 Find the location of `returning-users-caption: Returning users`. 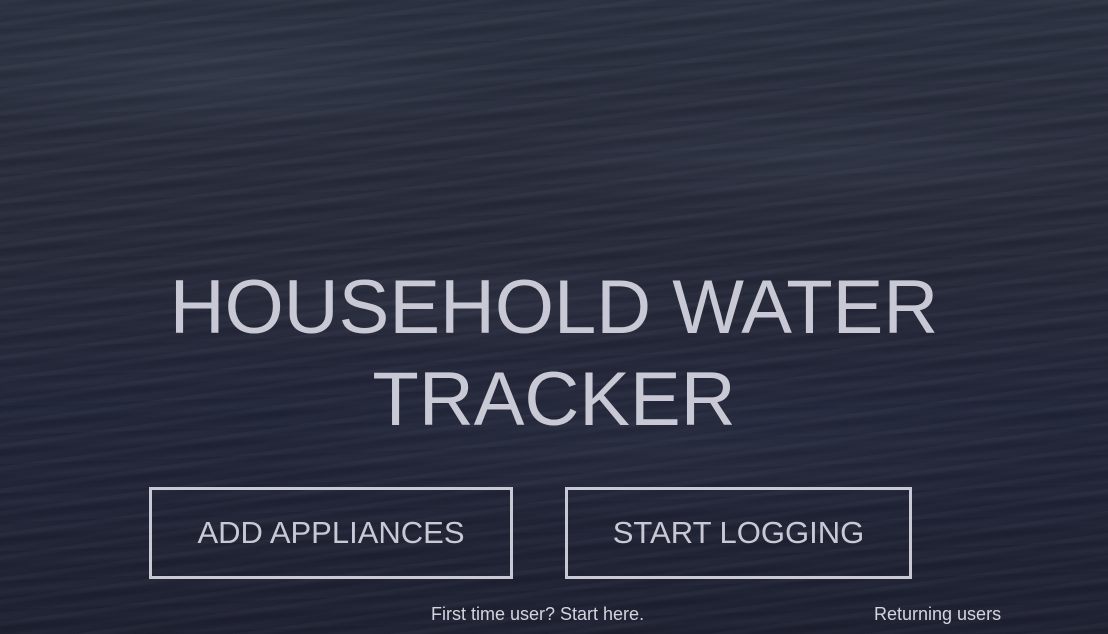

returning-users-caption: Returning users is located at coordinates (938, 614).